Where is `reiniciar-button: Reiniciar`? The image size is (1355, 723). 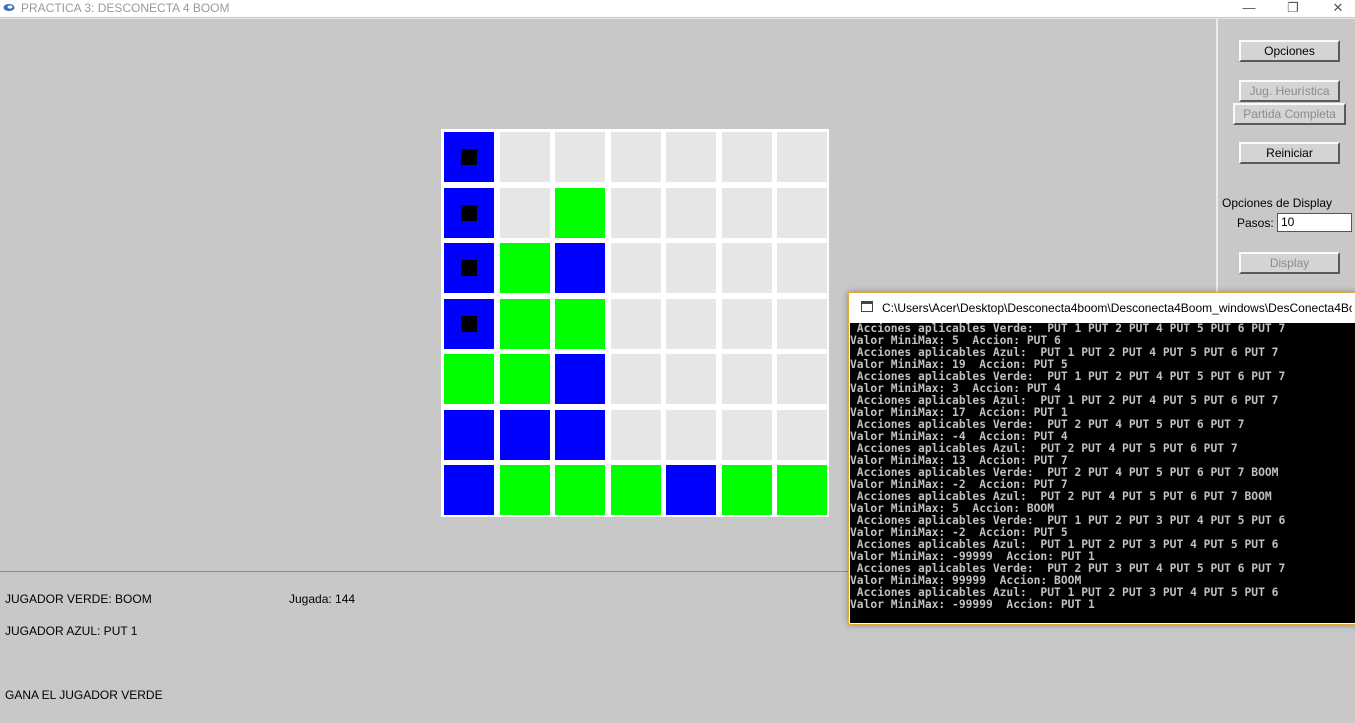 reiniciar-button: Reiniciar is located at coordinates (1289, 153).